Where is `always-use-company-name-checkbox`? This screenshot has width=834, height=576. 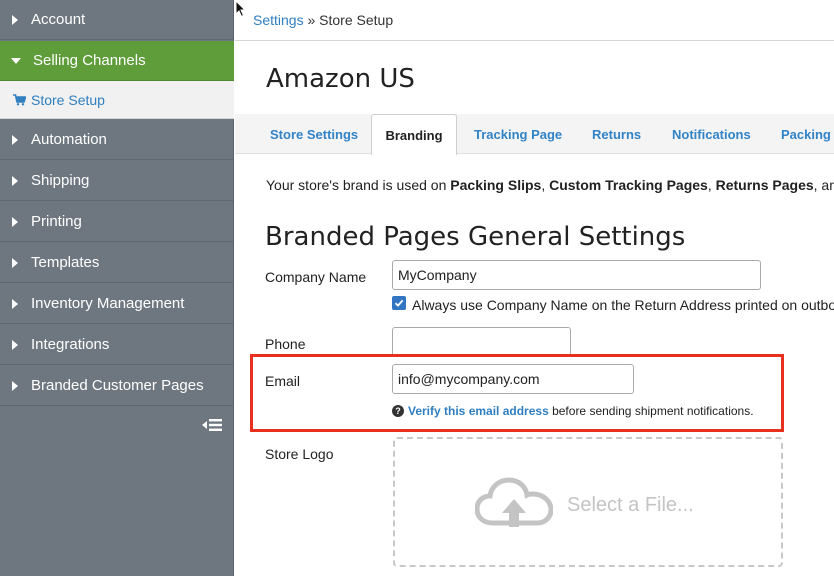
always-use-company-name-checkbox is located at coordinates (399, 303).